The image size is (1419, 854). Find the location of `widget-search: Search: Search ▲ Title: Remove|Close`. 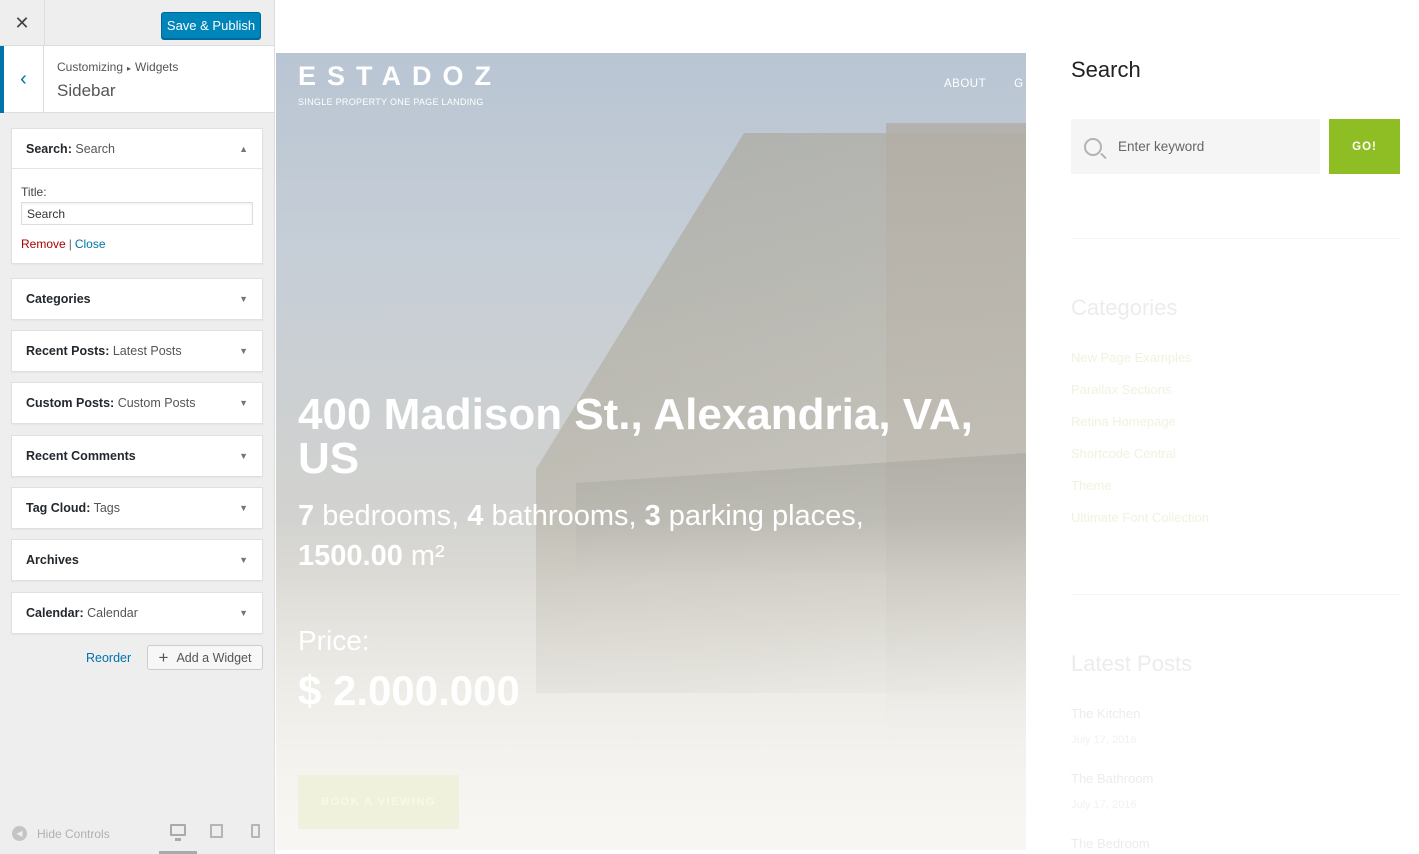

widget-search: Search: Search ▲ Title: Remove|Close is located at coordinates (137, 196).